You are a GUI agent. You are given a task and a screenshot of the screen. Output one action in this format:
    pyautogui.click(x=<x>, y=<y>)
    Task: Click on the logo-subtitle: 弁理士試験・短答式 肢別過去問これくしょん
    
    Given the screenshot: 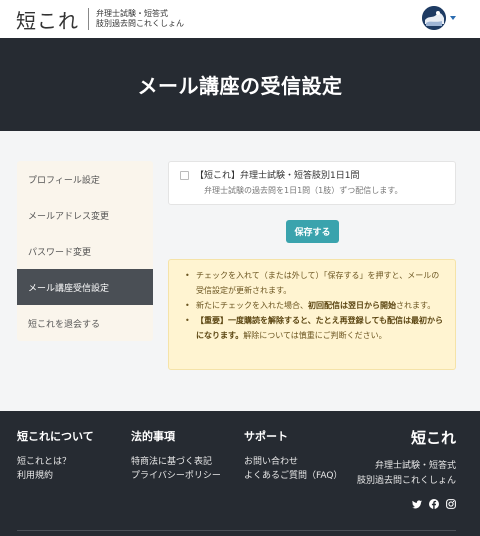 What is the action you would take?
    pyautogui.click(x=140, y=19)
    